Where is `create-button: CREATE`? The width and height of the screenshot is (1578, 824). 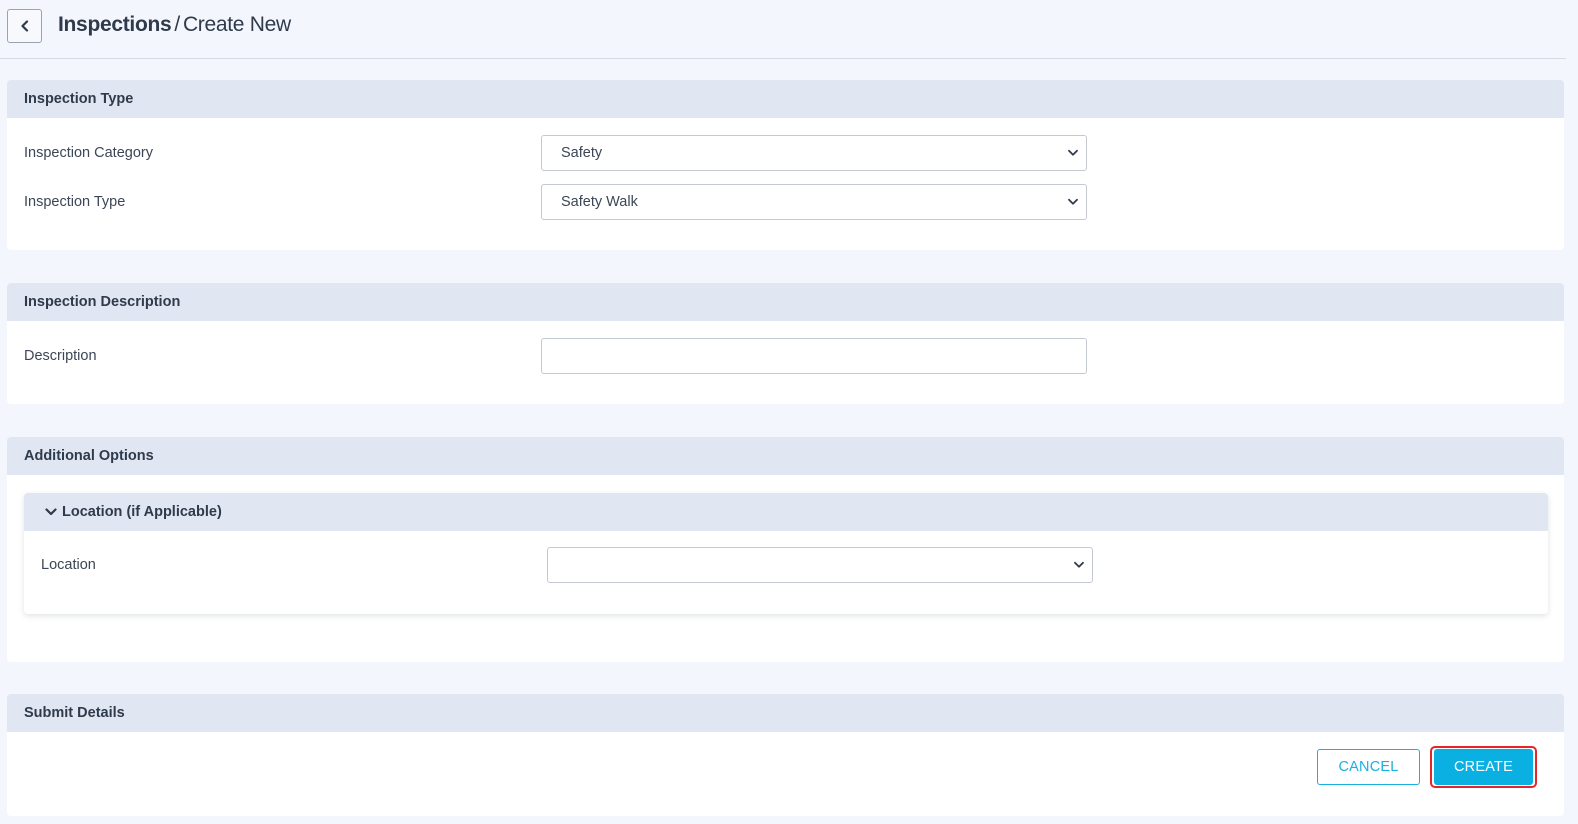 create-button: CREATE is located at coordinates (1483, 767).